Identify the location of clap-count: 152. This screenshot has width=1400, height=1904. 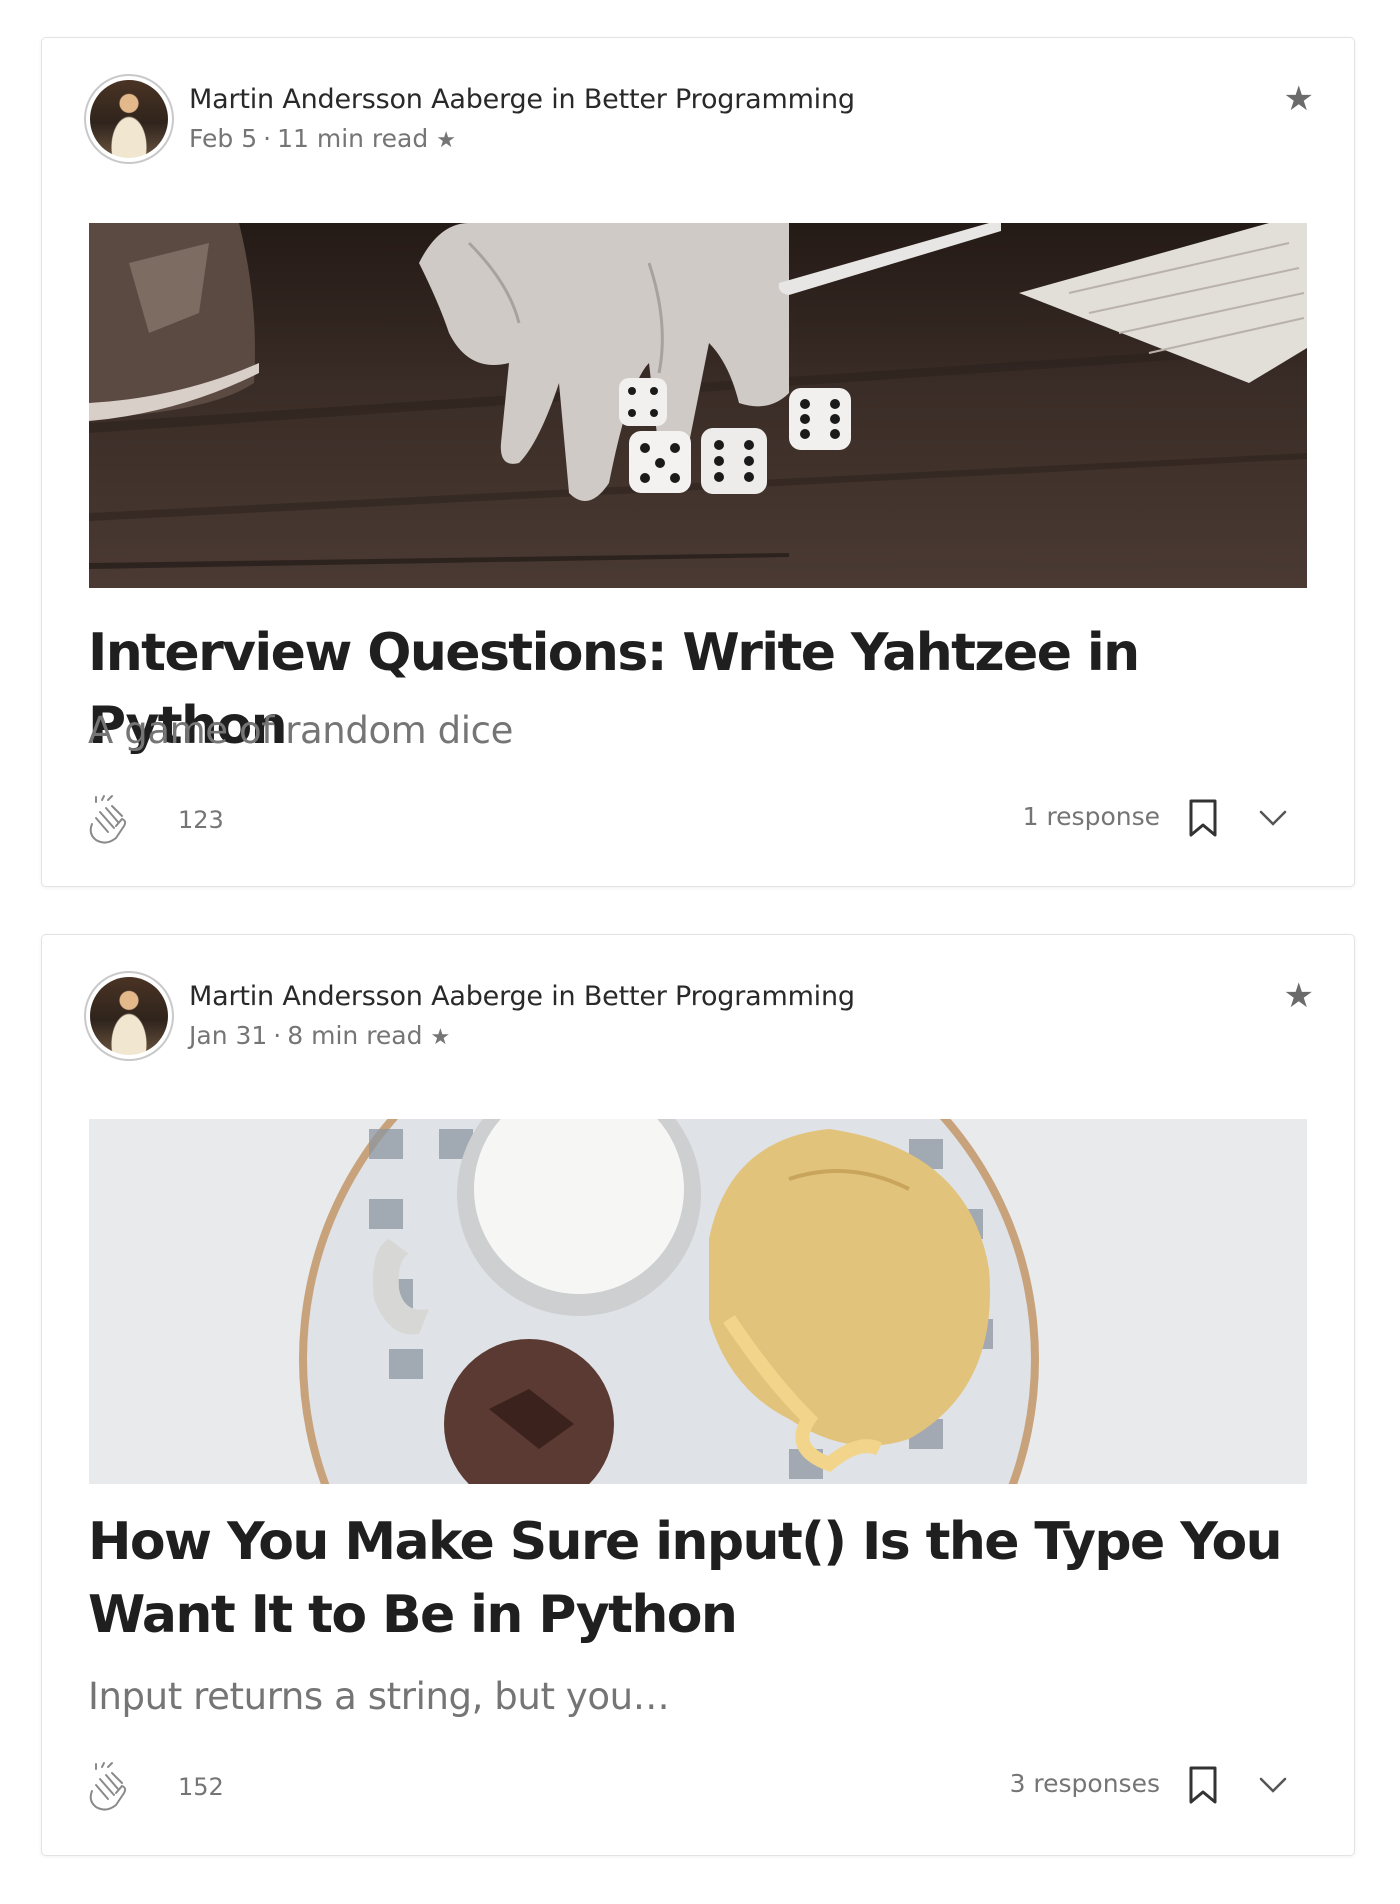
(201, 1787).